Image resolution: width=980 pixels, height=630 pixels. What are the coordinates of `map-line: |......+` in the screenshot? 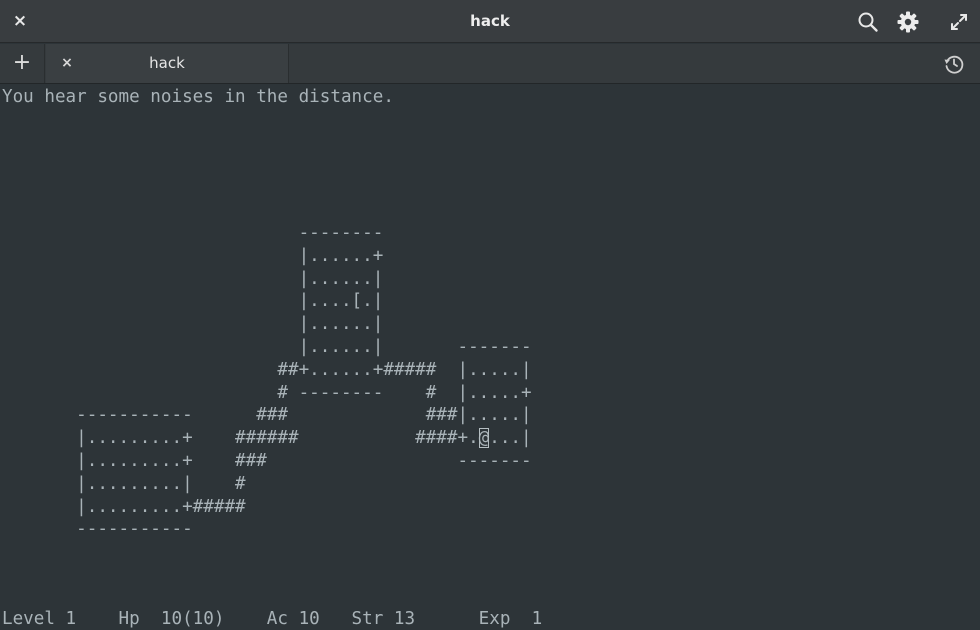 It's located at (193, 255).